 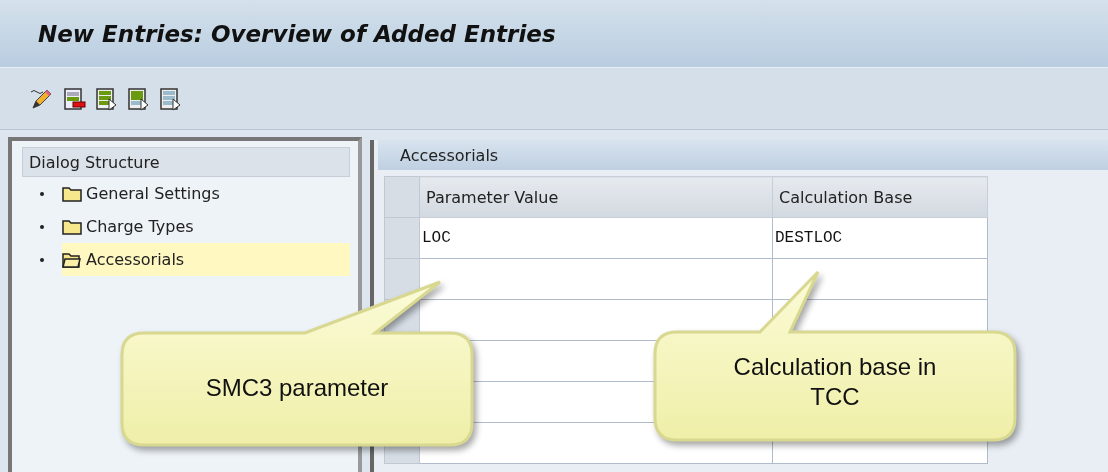 What do you see at coordinates (596, 238) in the screenshot?
I see `table-cell: LOC` at bounding box center [596, 238].